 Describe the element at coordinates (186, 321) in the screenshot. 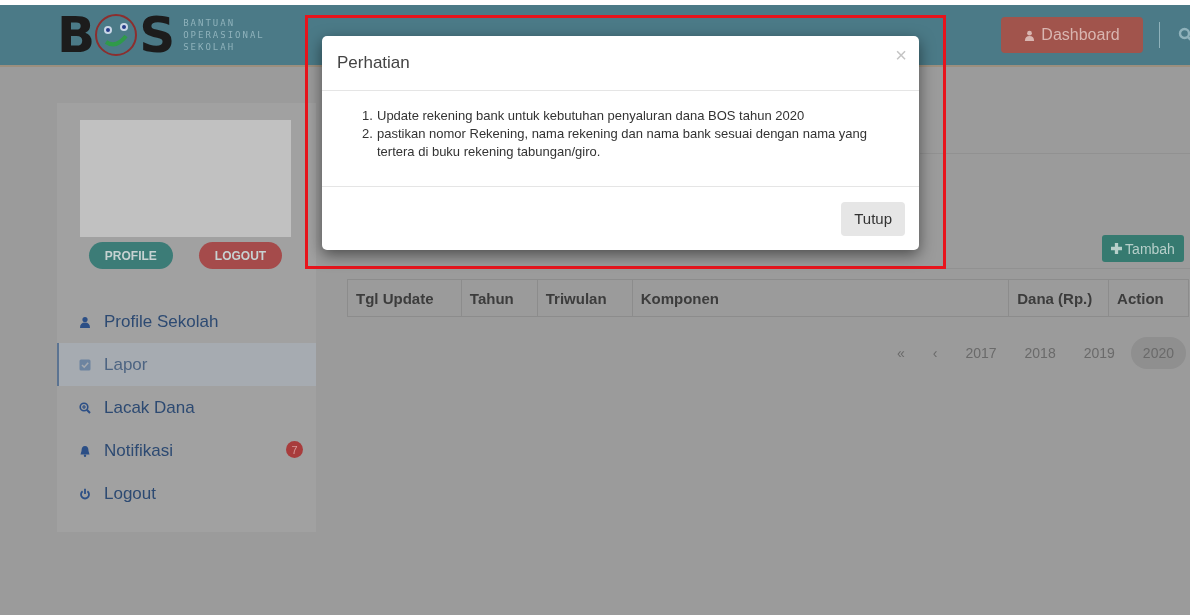

I see `sidebar-item: Profile Sekolah` at that location.